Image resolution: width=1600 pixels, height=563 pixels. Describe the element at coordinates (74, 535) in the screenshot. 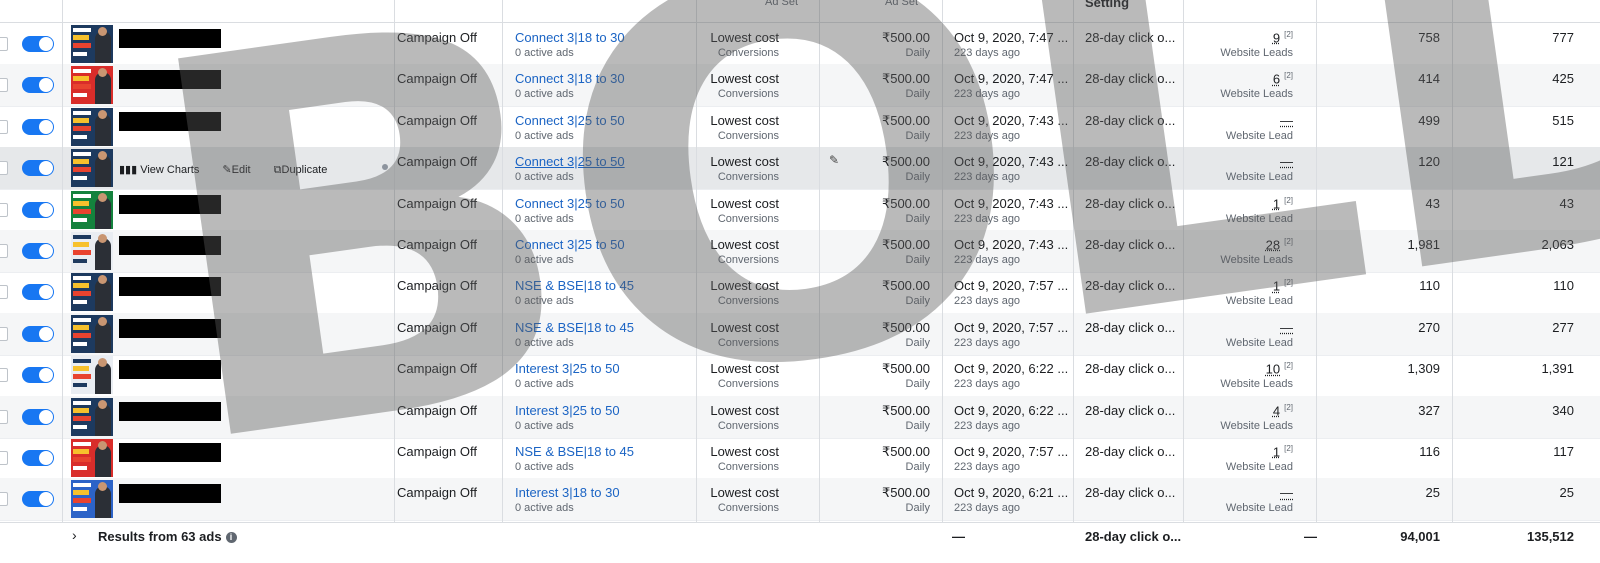

I see `chevron-right-icon: ›` at that location.